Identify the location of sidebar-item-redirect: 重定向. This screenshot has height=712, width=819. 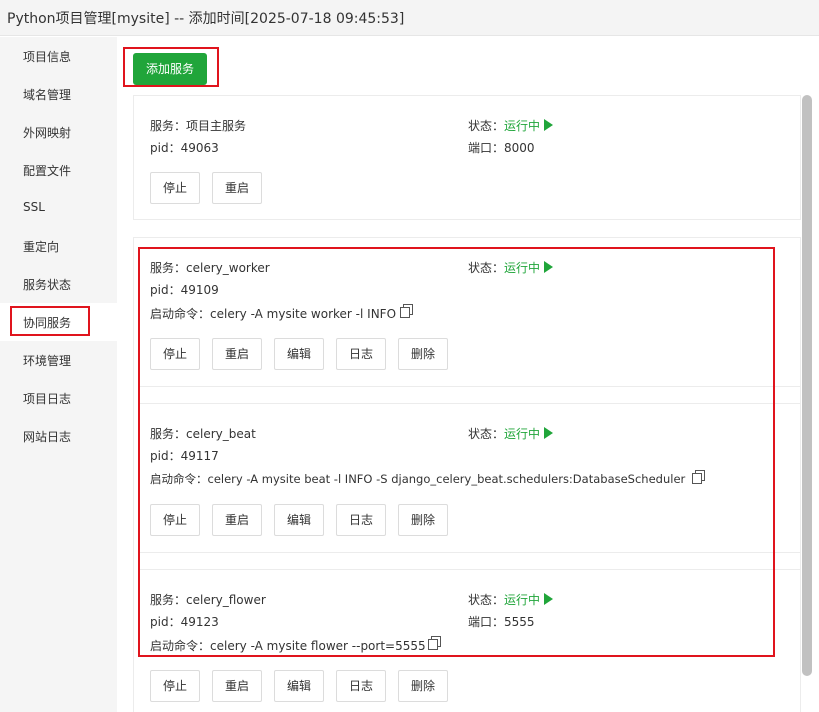
(58, 246).